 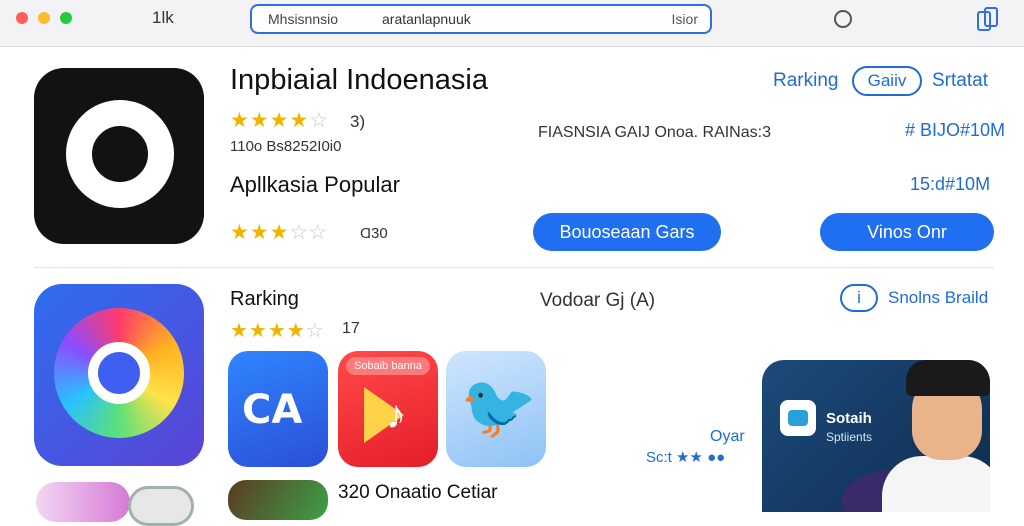 What do you see at coordinates (481, 19) in the screenshot?
I see `address-bar: Mhsisnnsio aratanlapnuuk Isior` at bounding box center [481, 19].